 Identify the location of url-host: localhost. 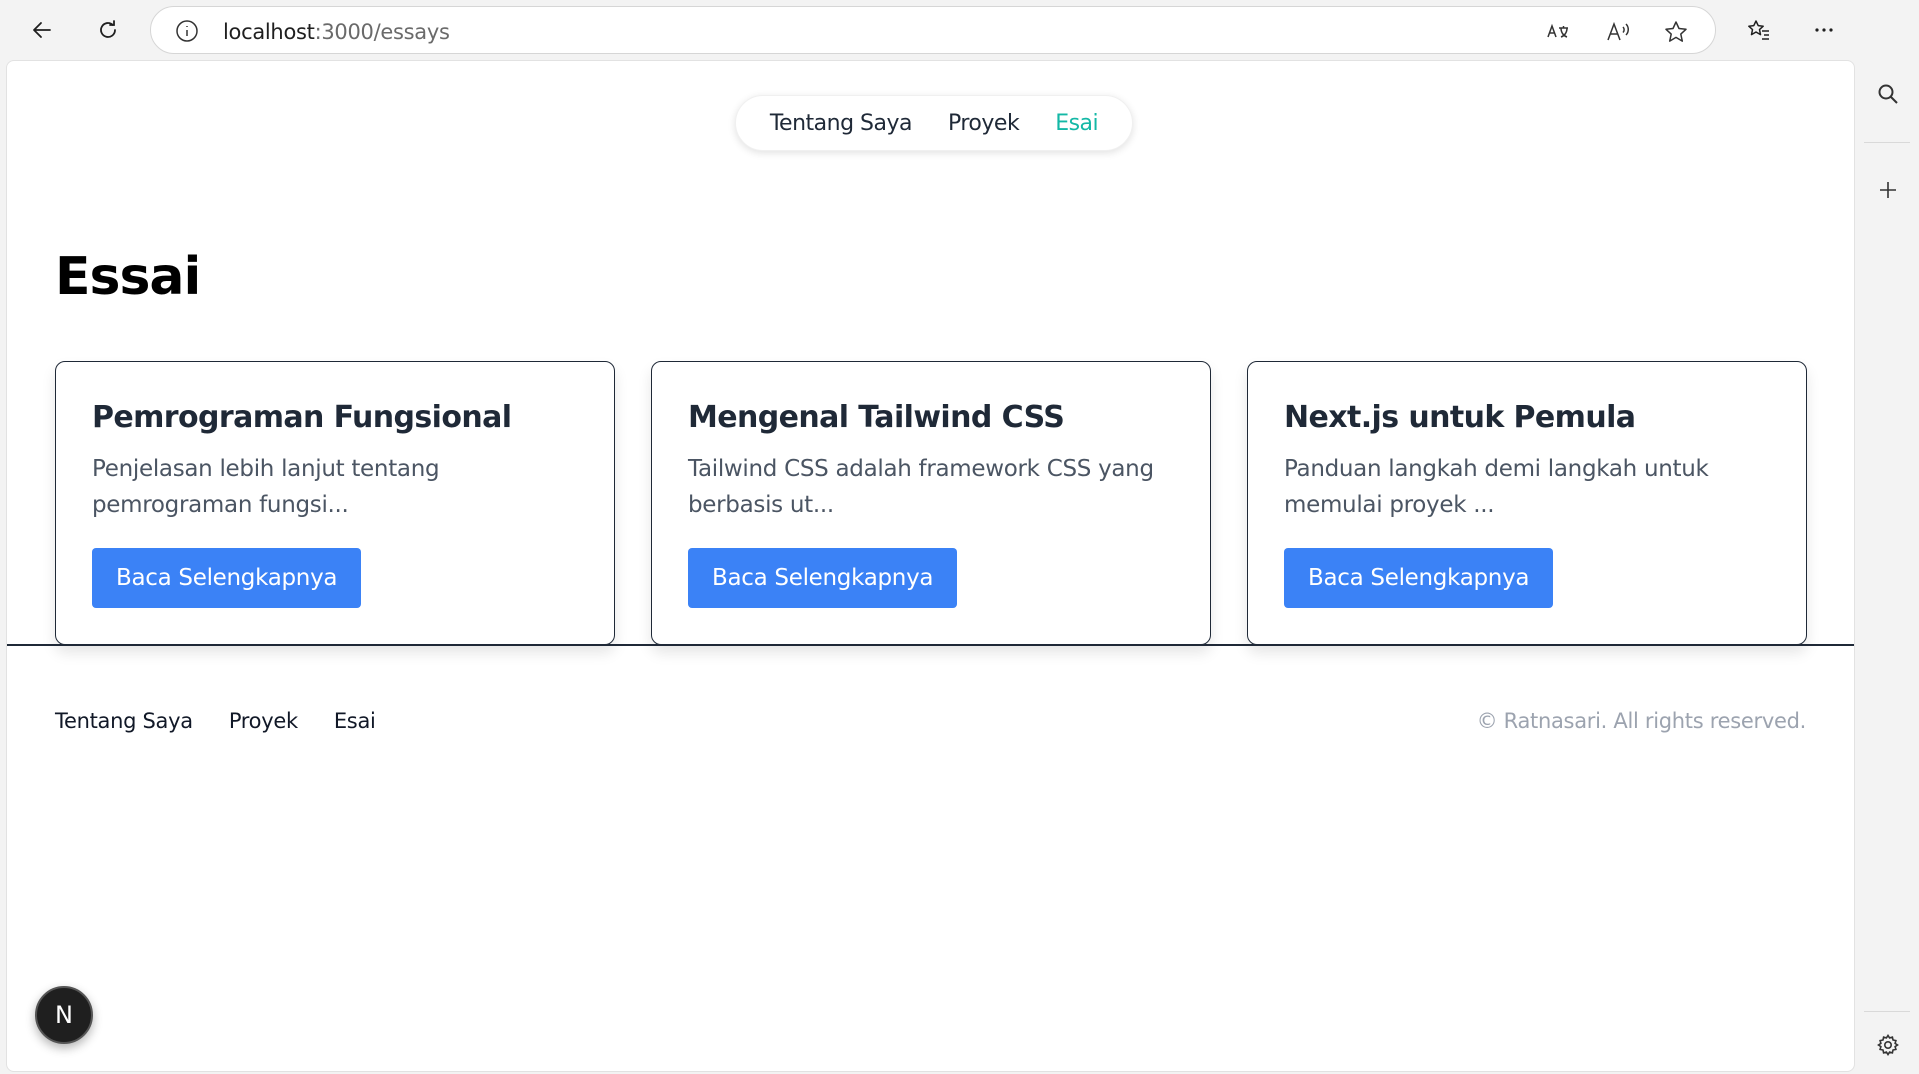
(269, 32).